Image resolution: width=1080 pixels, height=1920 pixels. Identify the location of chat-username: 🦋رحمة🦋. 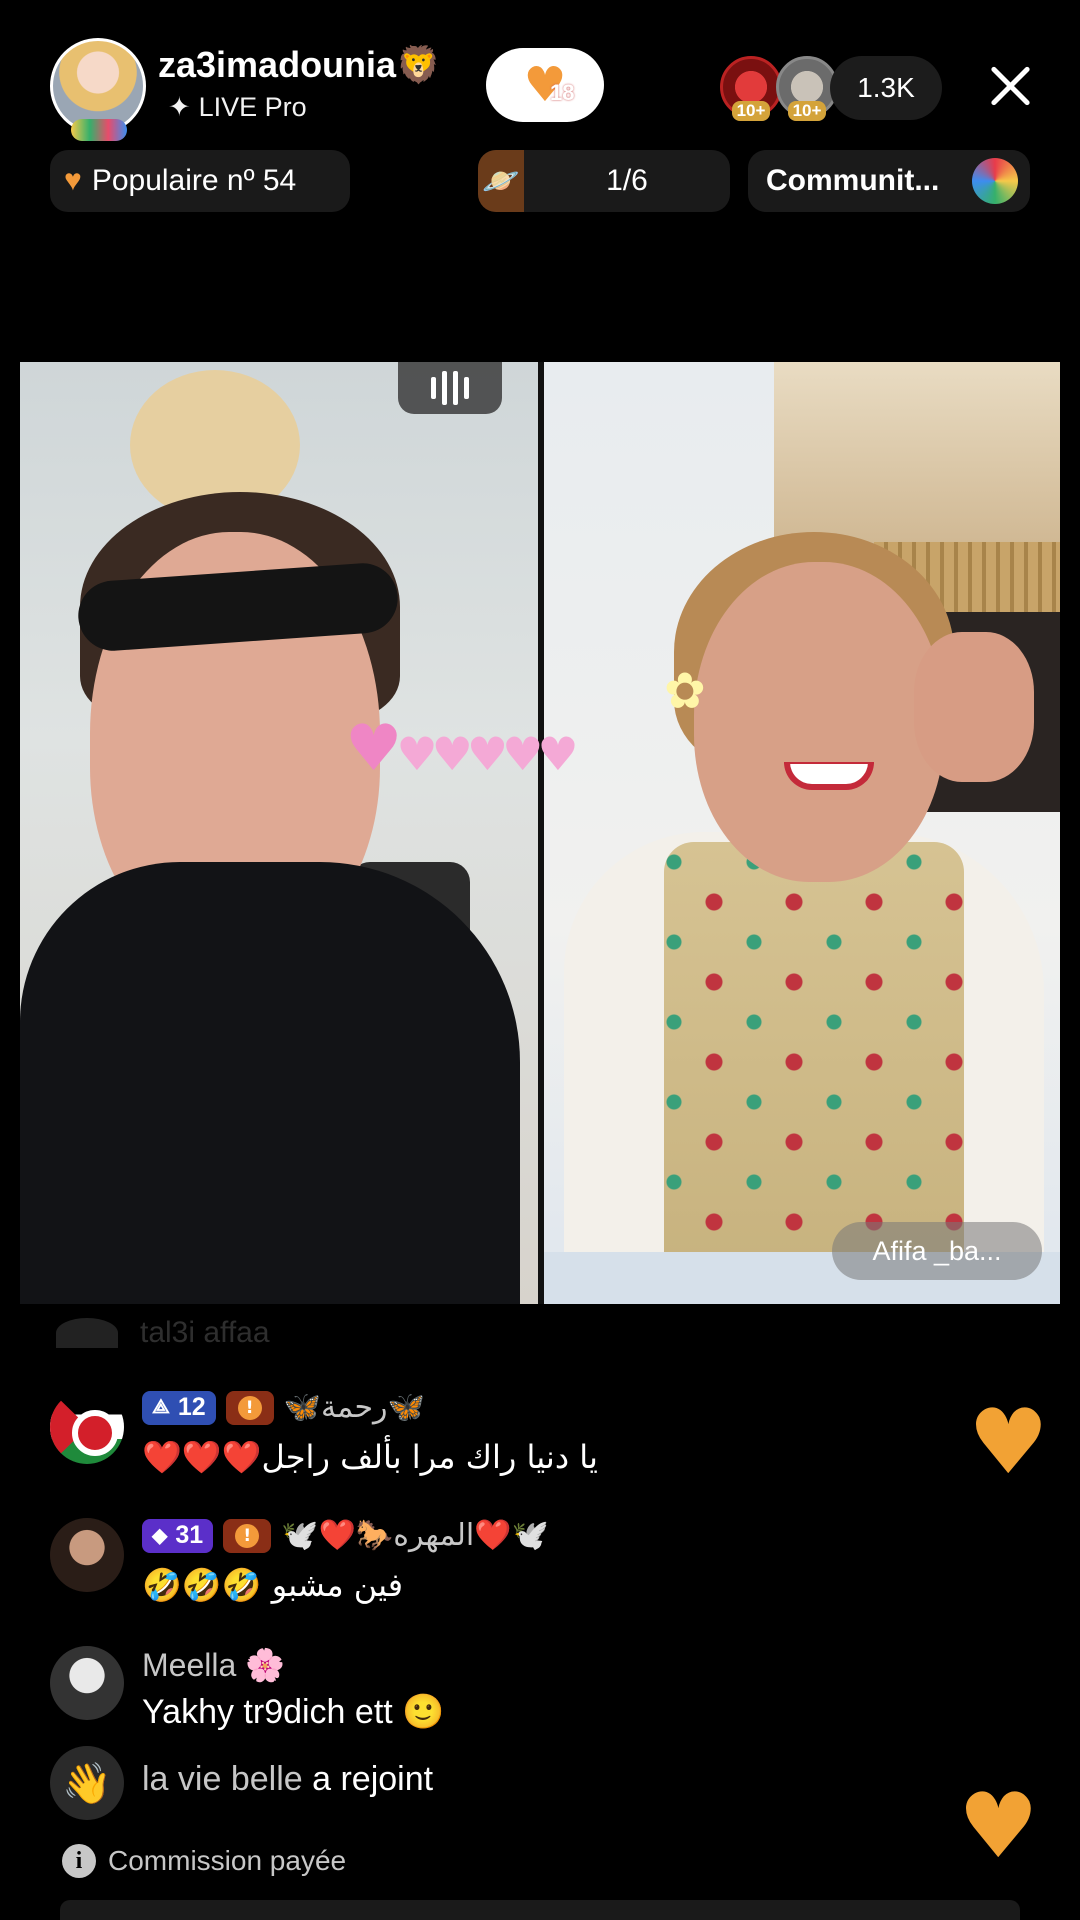
(354, 1407).